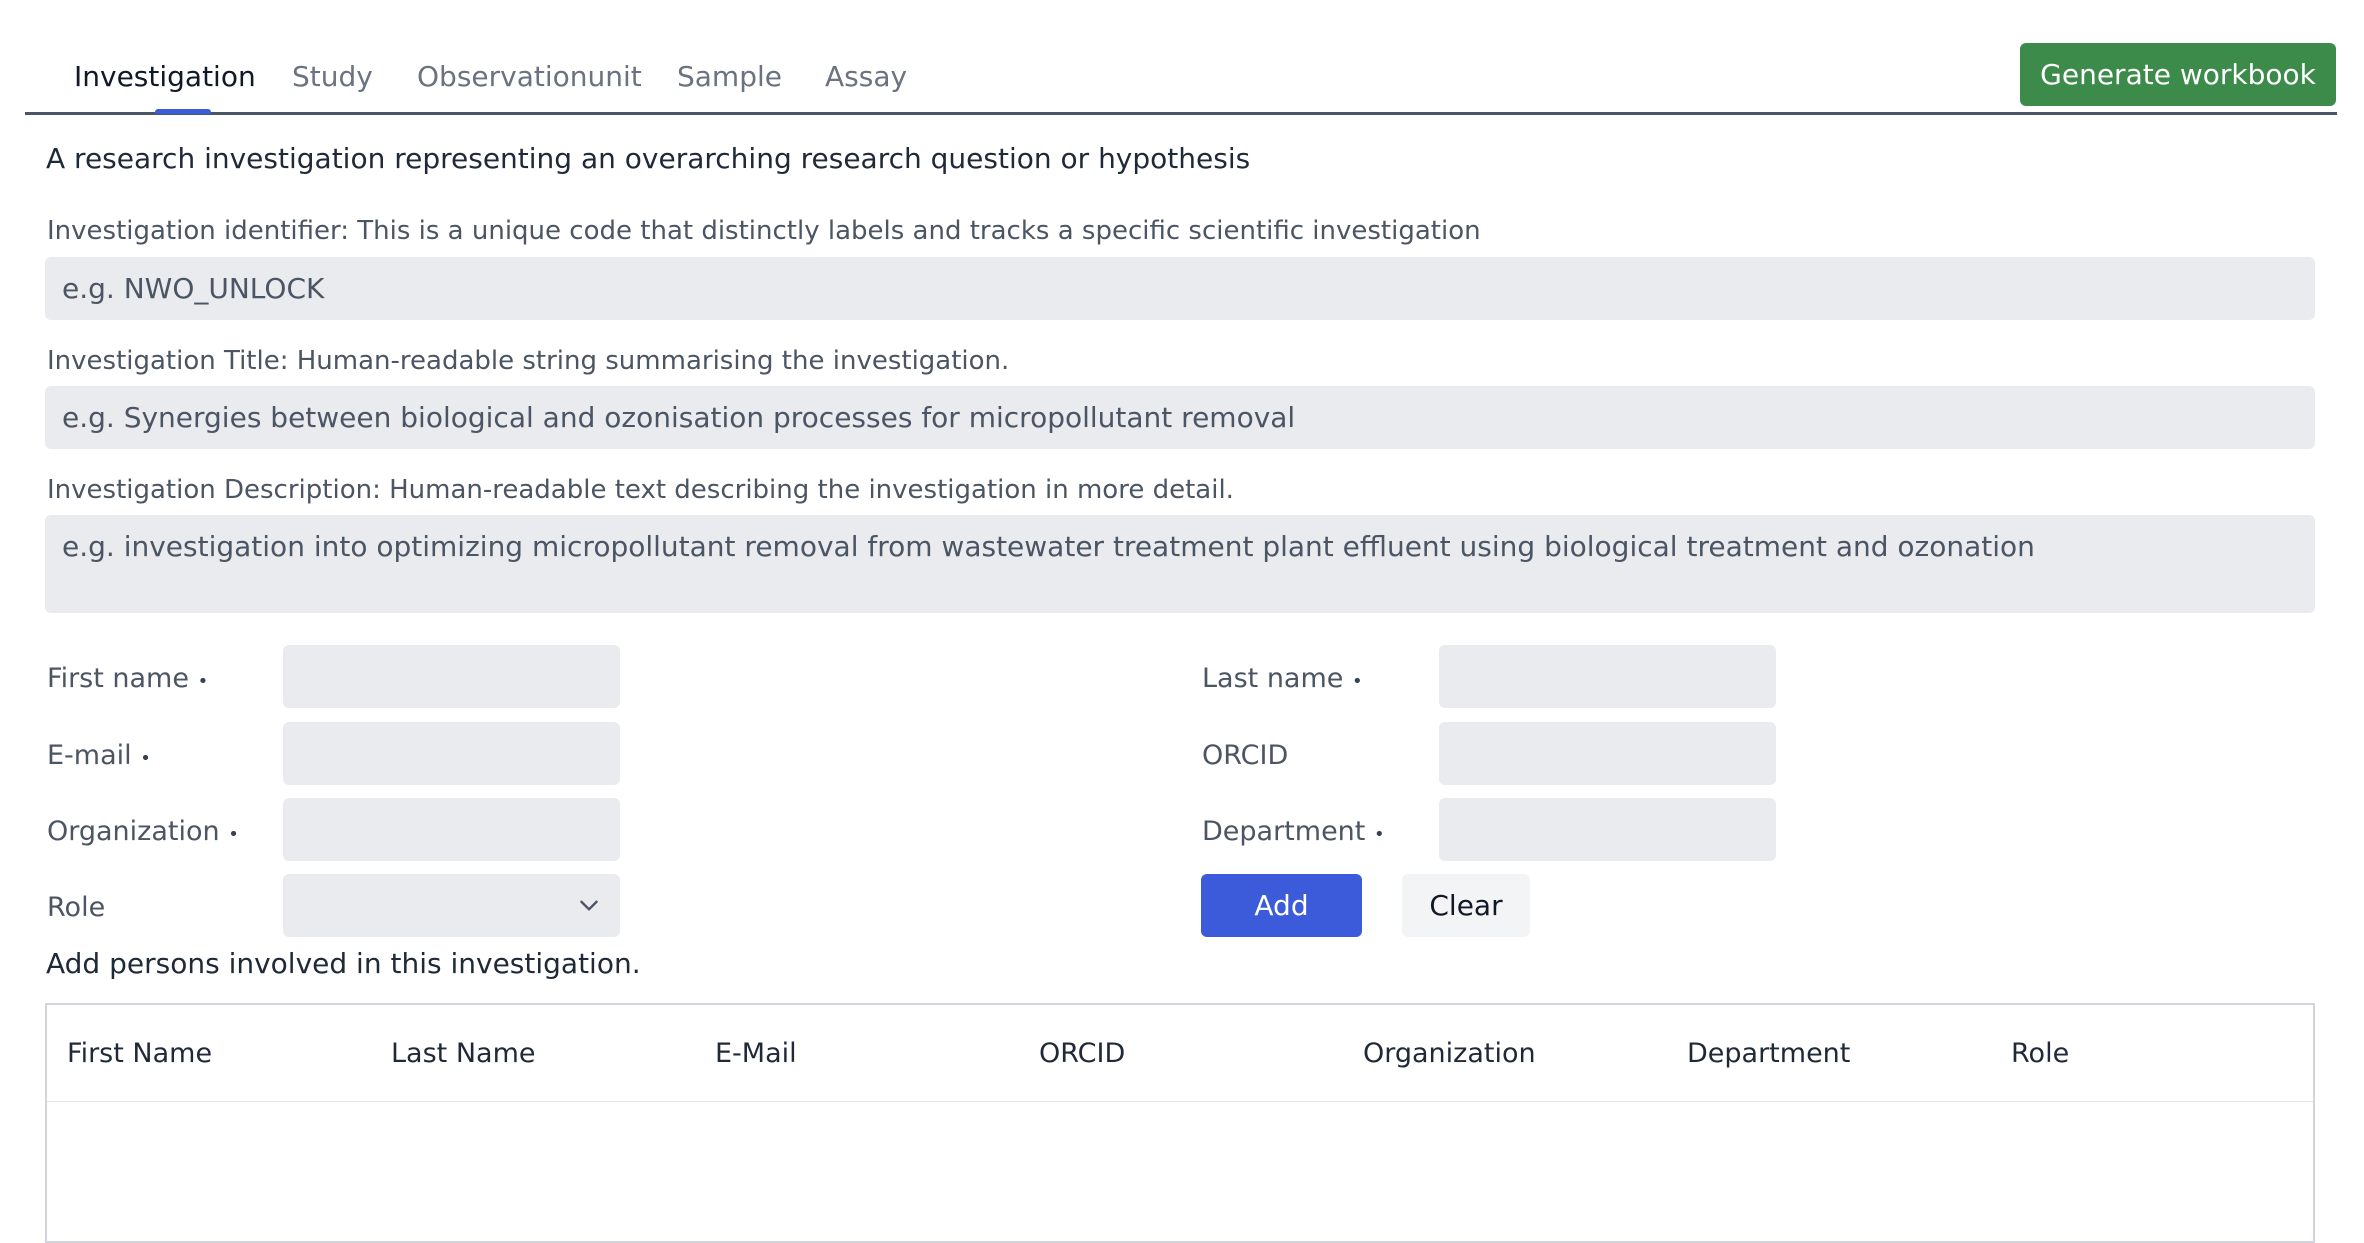  Describe the element at coordinates (1449, 1053) in the screenshot. I see `column-organization: Organization` at that location.